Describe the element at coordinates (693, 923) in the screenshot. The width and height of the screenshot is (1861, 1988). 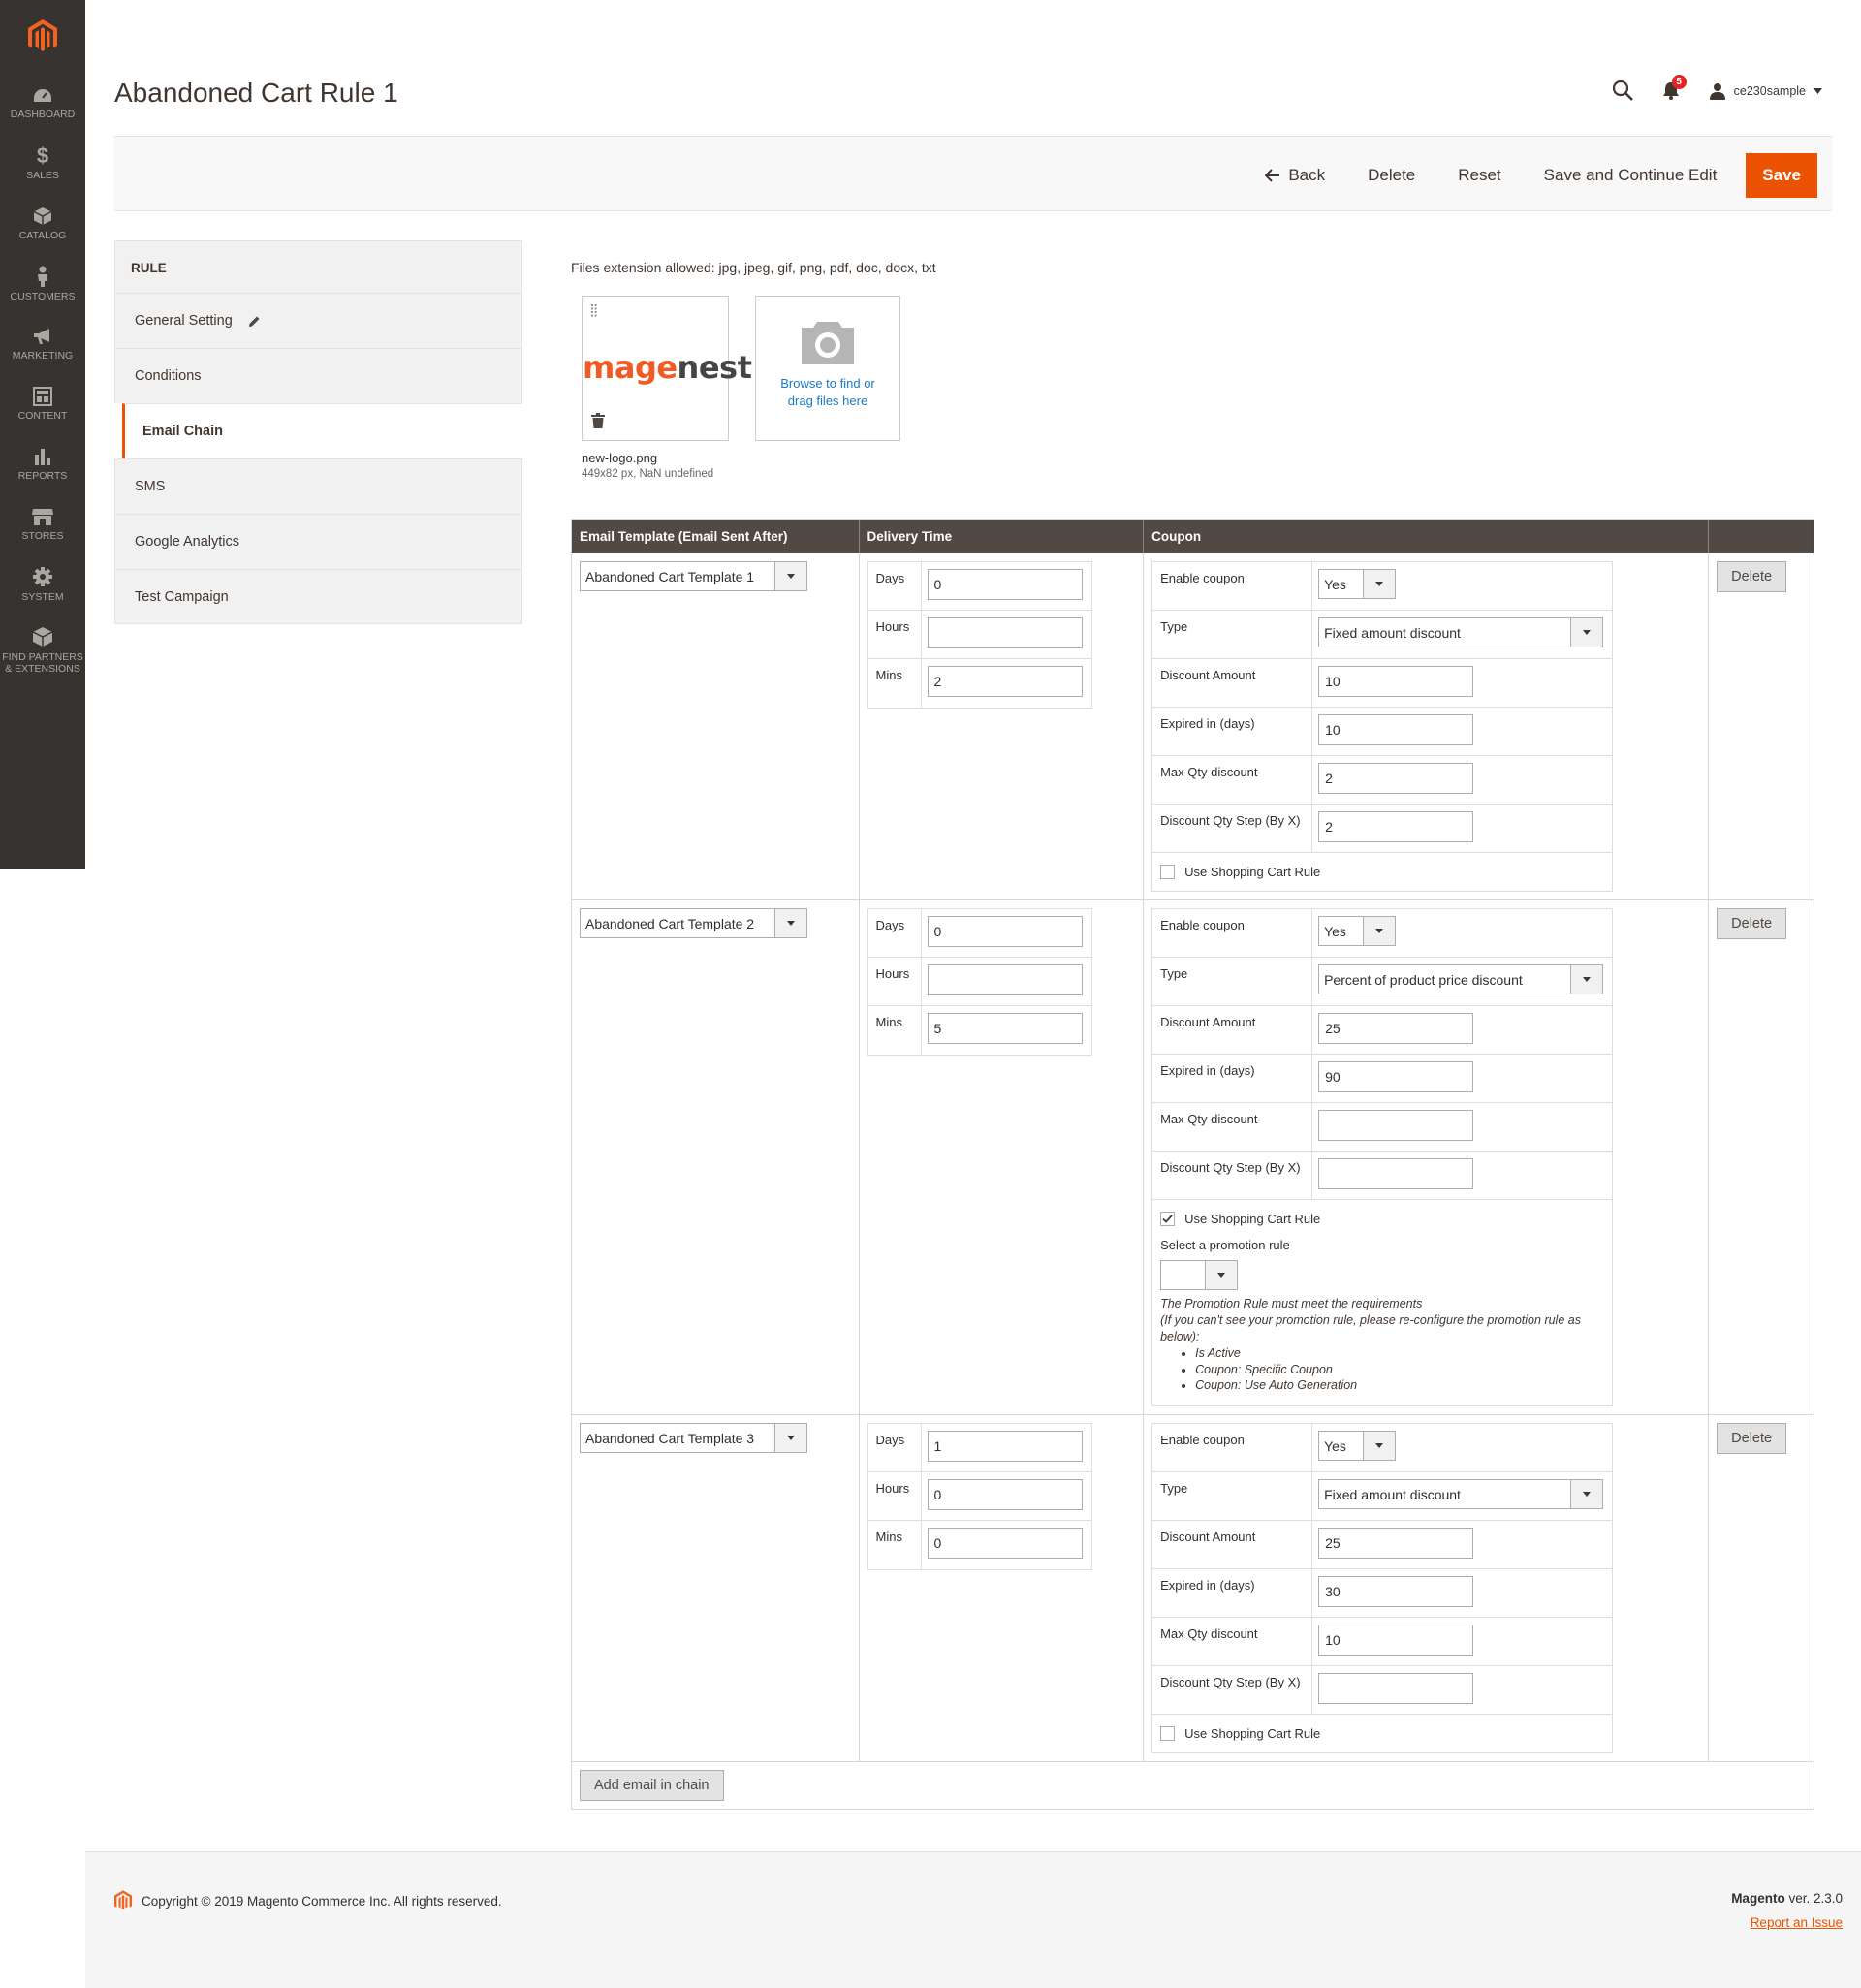
I see `email-template-select: Abandoned Cart Template 2` at that location.